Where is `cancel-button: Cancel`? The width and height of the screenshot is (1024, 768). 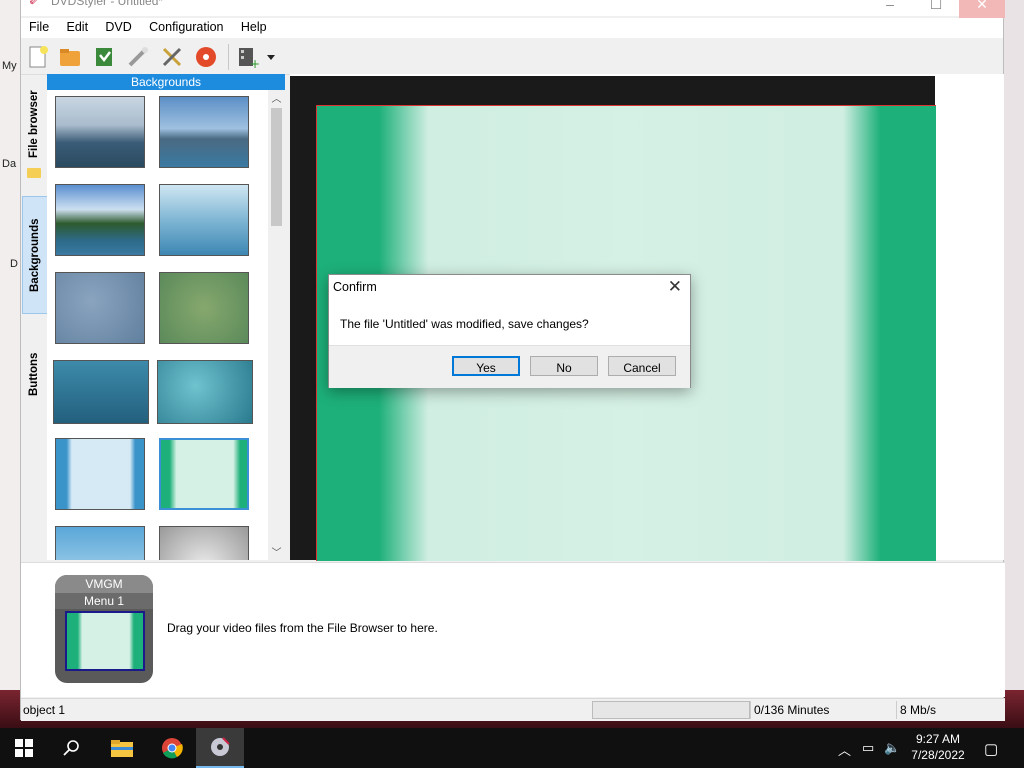
cancel-button: Cancel is located at coordinates (642, 366).